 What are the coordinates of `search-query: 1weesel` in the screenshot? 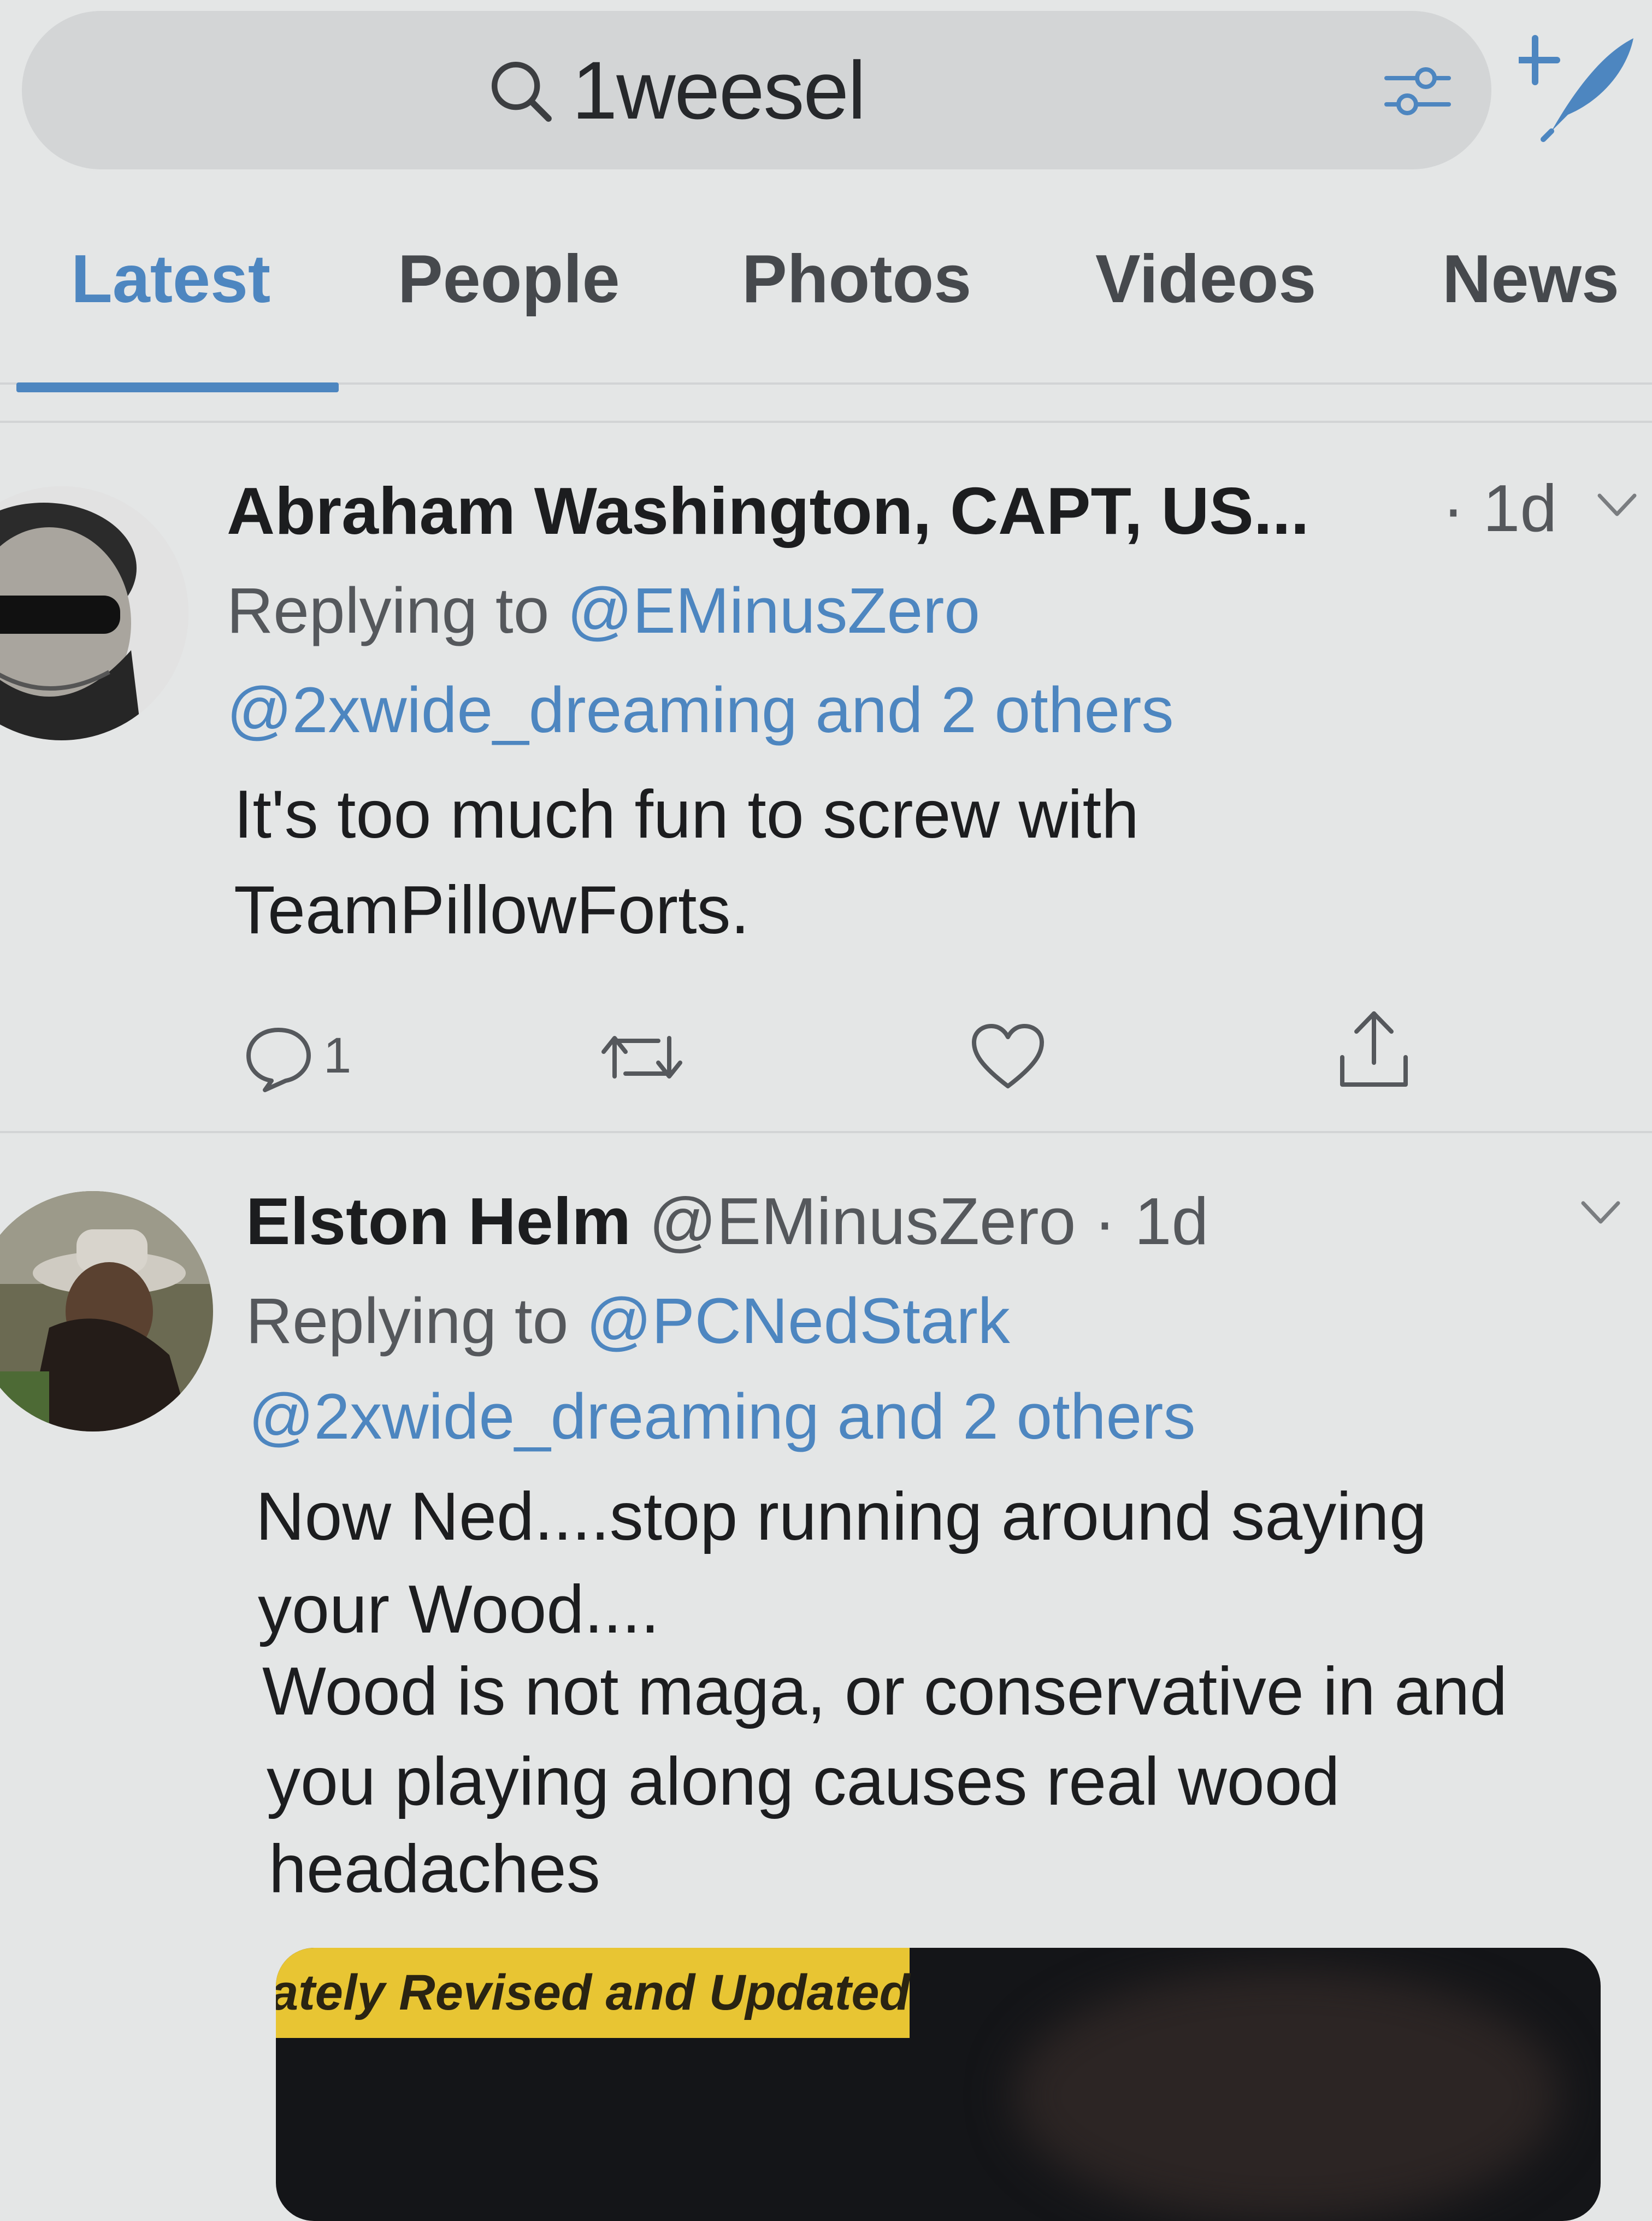 It's located at (719, 91).